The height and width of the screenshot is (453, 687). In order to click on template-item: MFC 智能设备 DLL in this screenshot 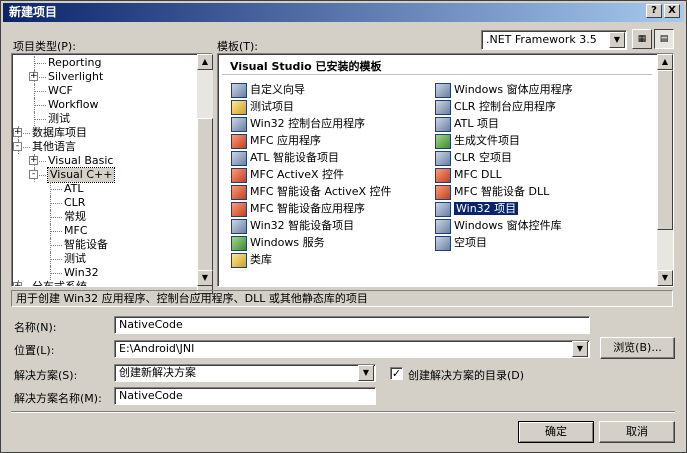, I will do `click(491, 192)`.